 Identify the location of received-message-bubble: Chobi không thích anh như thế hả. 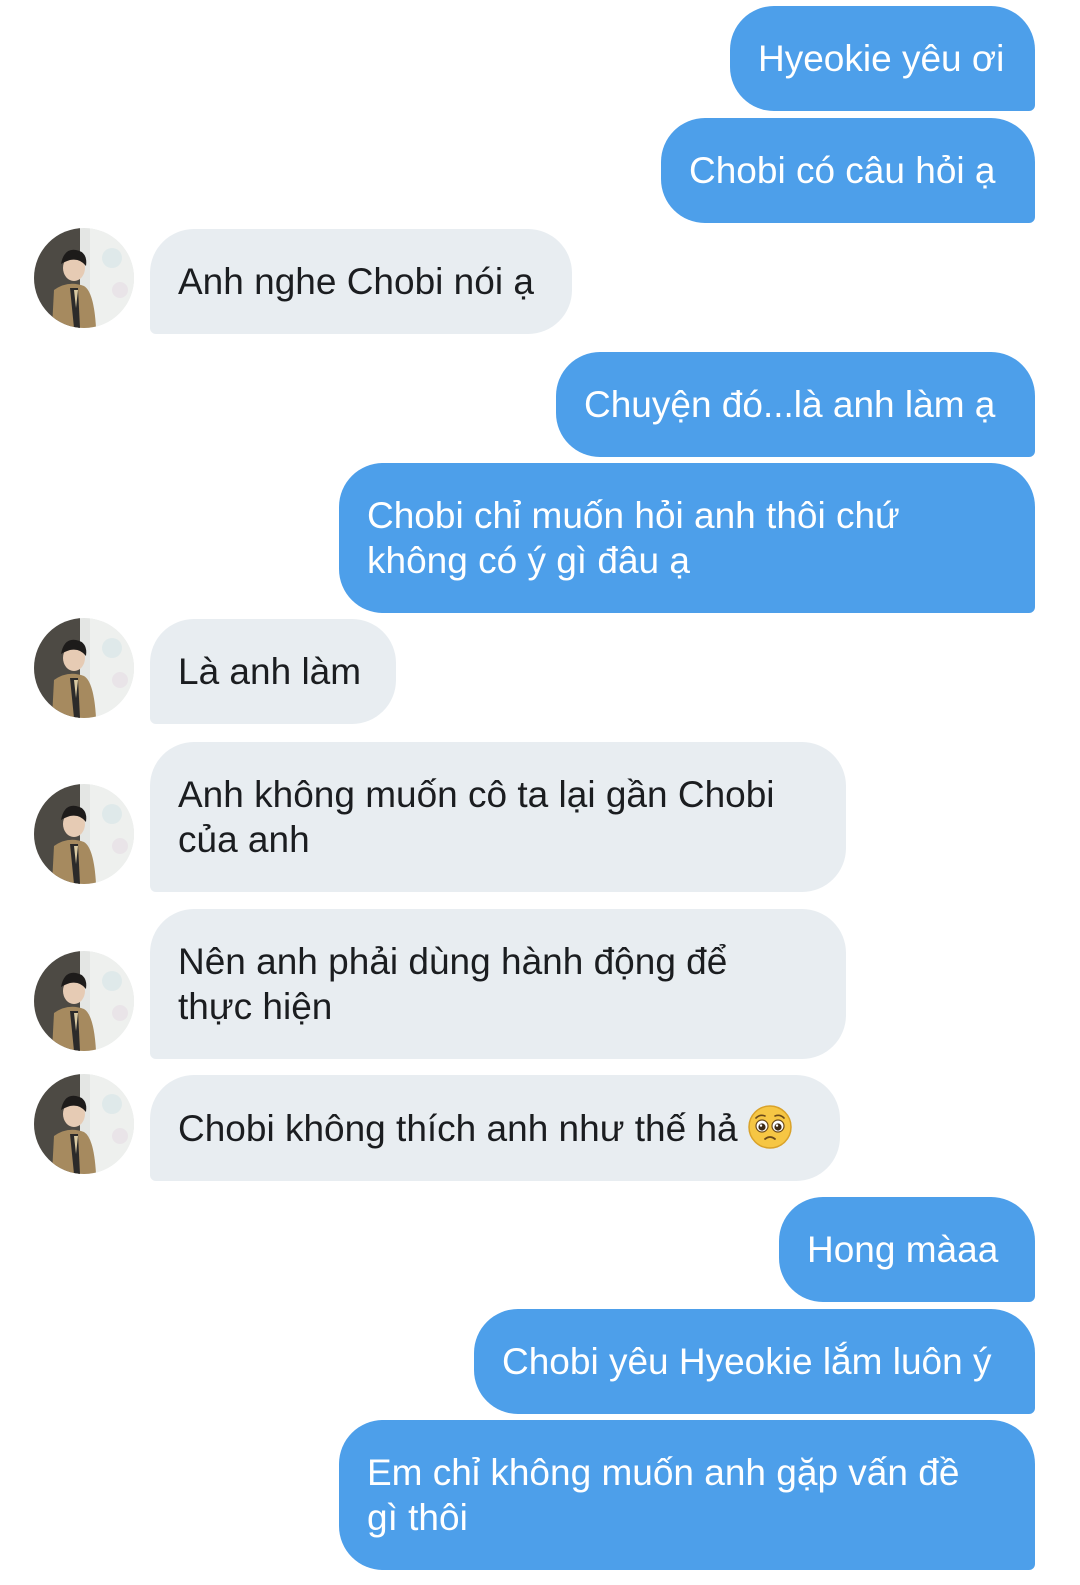
(495, 1128).